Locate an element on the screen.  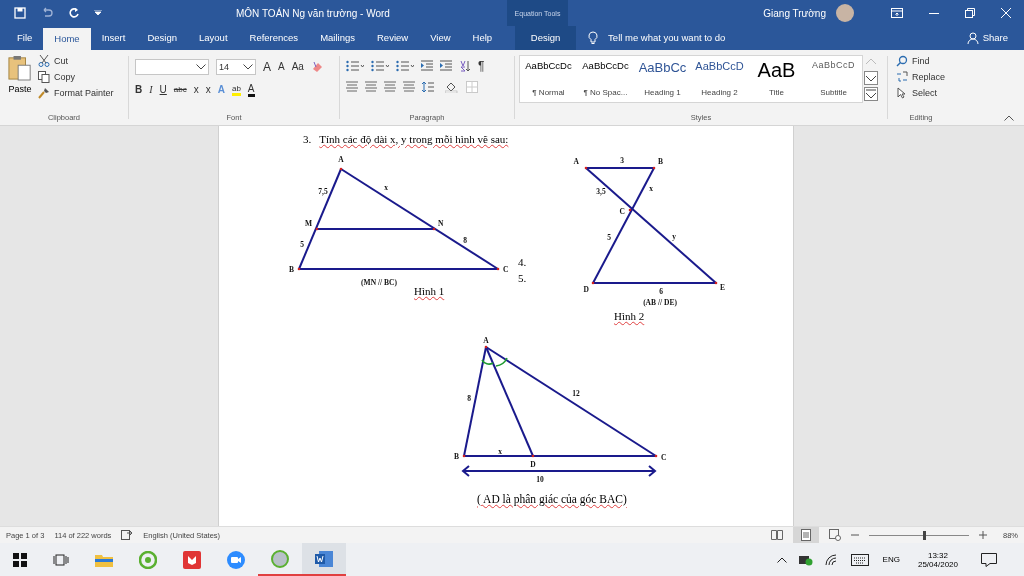
format-painter-button: Format Painter is located at coordinates (76, 92).